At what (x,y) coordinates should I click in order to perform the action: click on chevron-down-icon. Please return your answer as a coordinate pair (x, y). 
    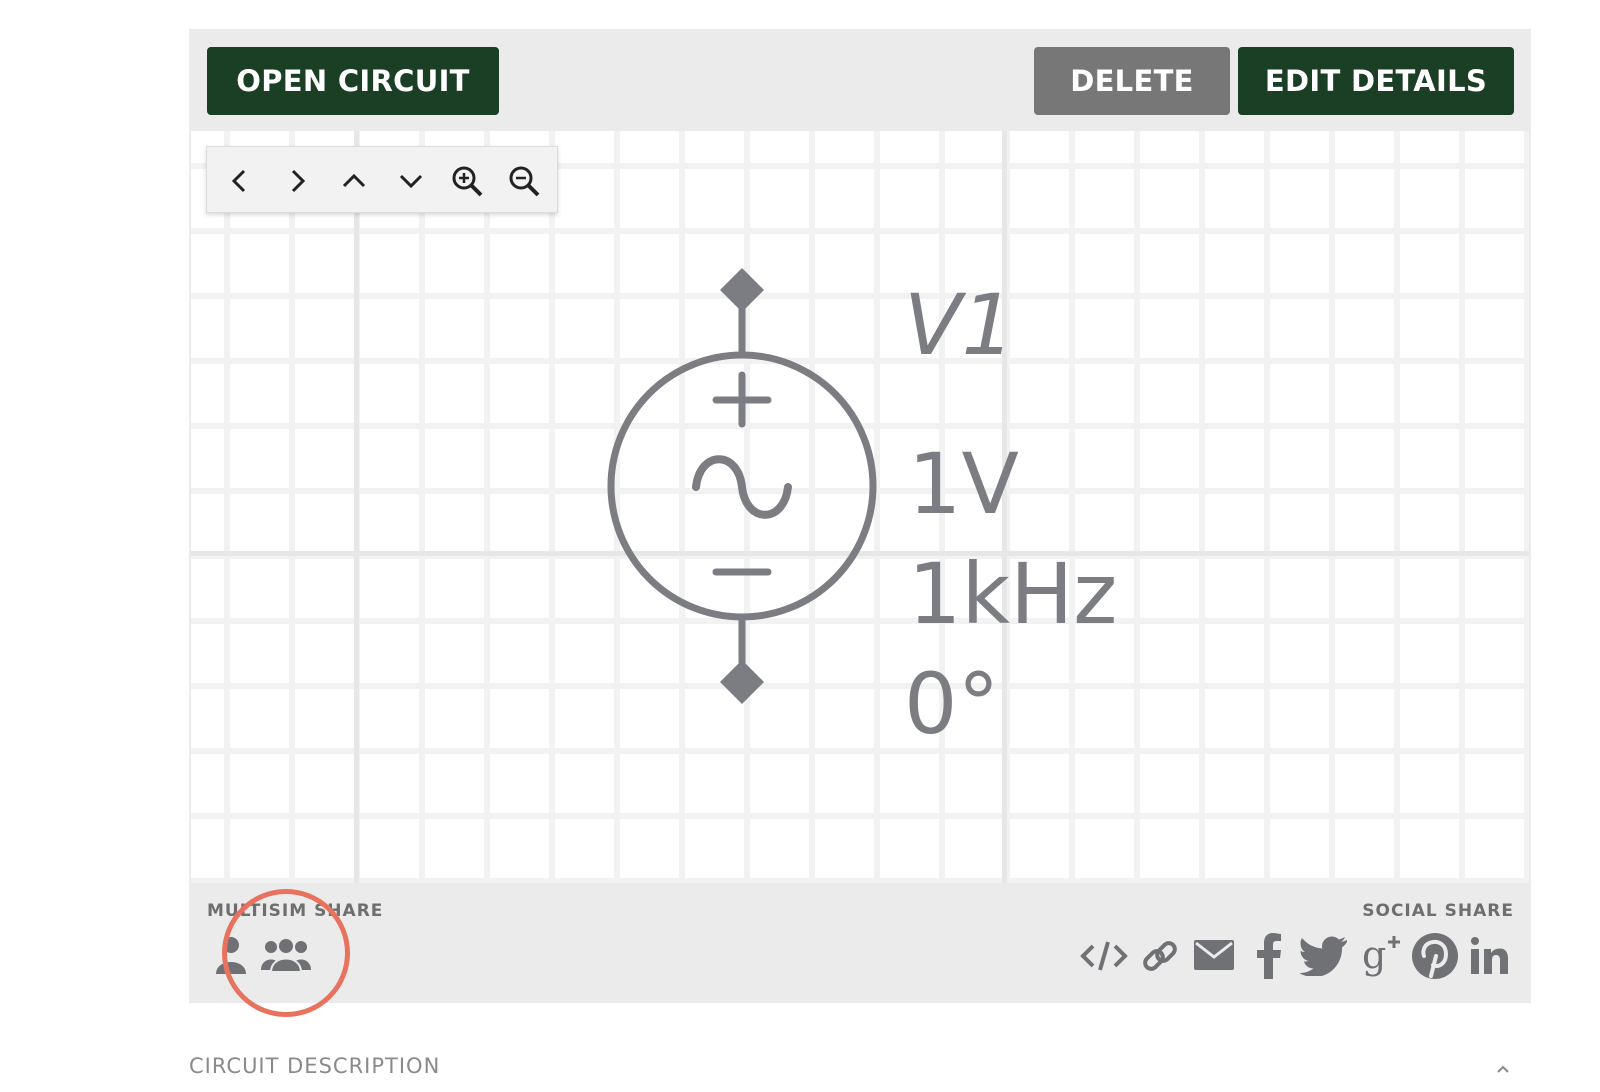
    Looking at the image, I should click on (411, 181).